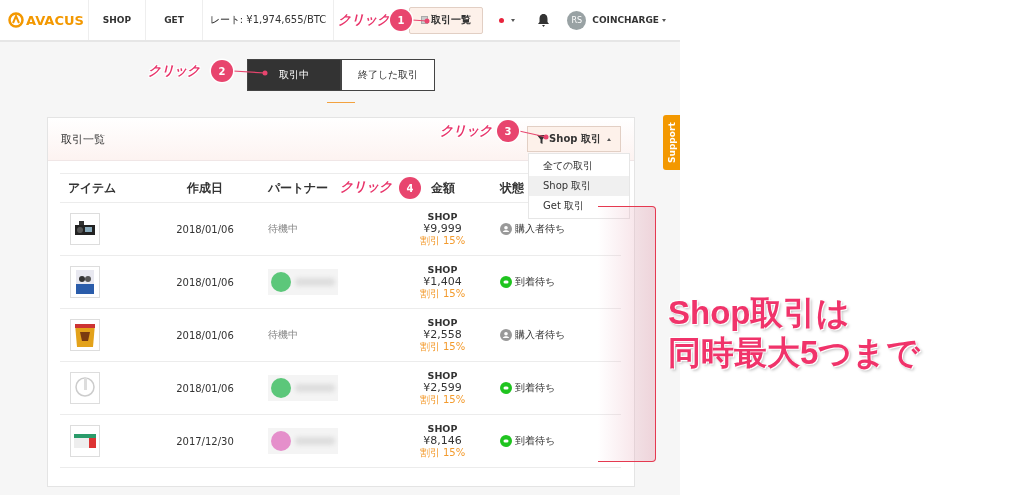 The height and width of the screenshot is (495, 1024). I want to click on logo-icon, so click(16, 20).